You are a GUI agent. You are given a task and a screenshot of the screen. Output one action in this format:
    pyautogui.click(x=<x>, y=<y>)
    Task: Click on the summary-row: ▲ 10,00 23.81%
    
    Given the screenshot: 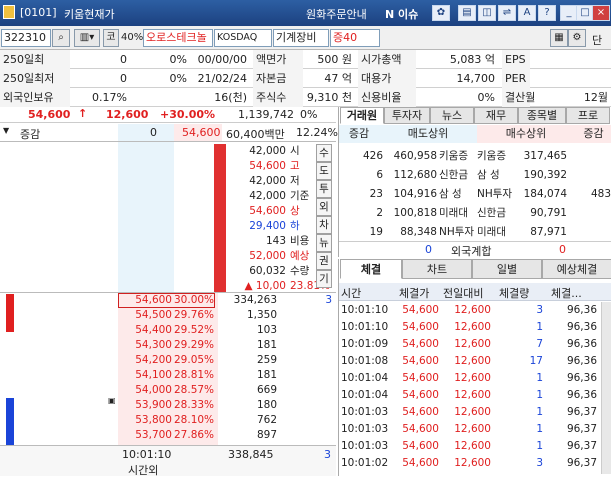 What is the action you would take?
    pyautogui.click(x=168, y=286)
    